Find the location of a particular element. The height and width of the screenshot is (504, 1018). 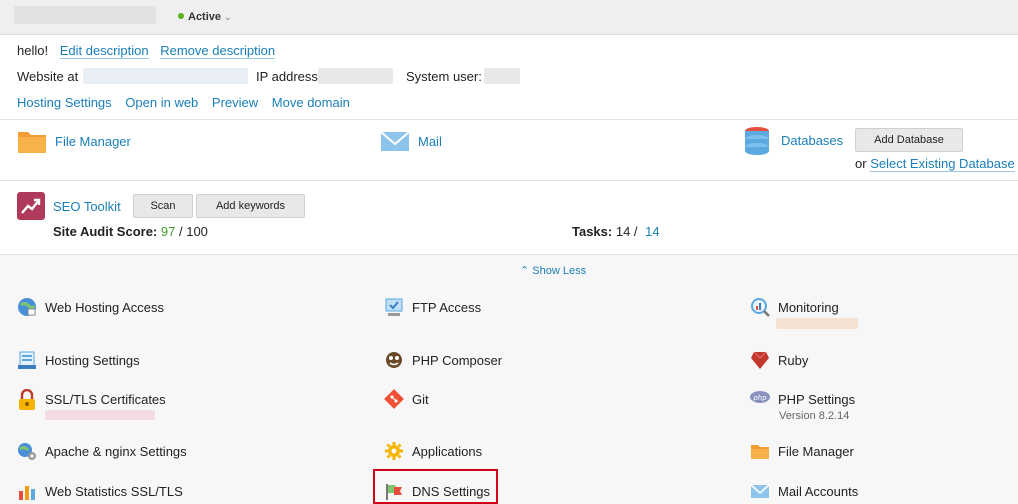

php-composer-item: PHP Composer is located at coordinates (443, 360).